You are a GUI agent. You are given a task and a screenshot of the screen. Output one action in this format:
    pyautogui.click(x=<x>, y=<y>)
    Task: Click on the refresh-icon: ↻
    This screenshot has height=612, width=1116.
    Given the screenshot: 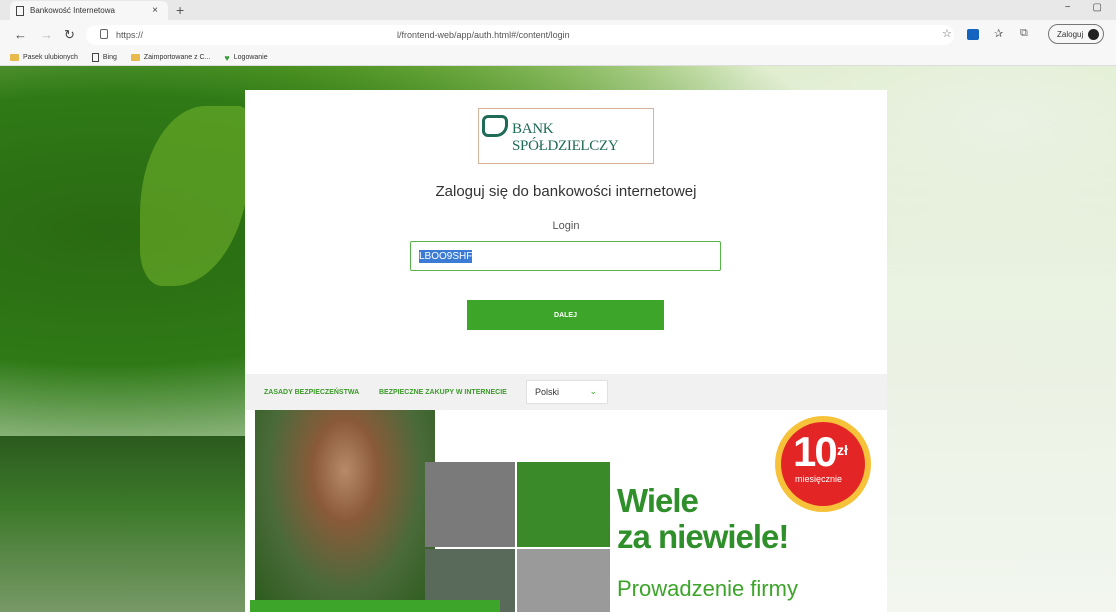 What is the action you would take?
    pyautogui.click(x=69, y=35)
    